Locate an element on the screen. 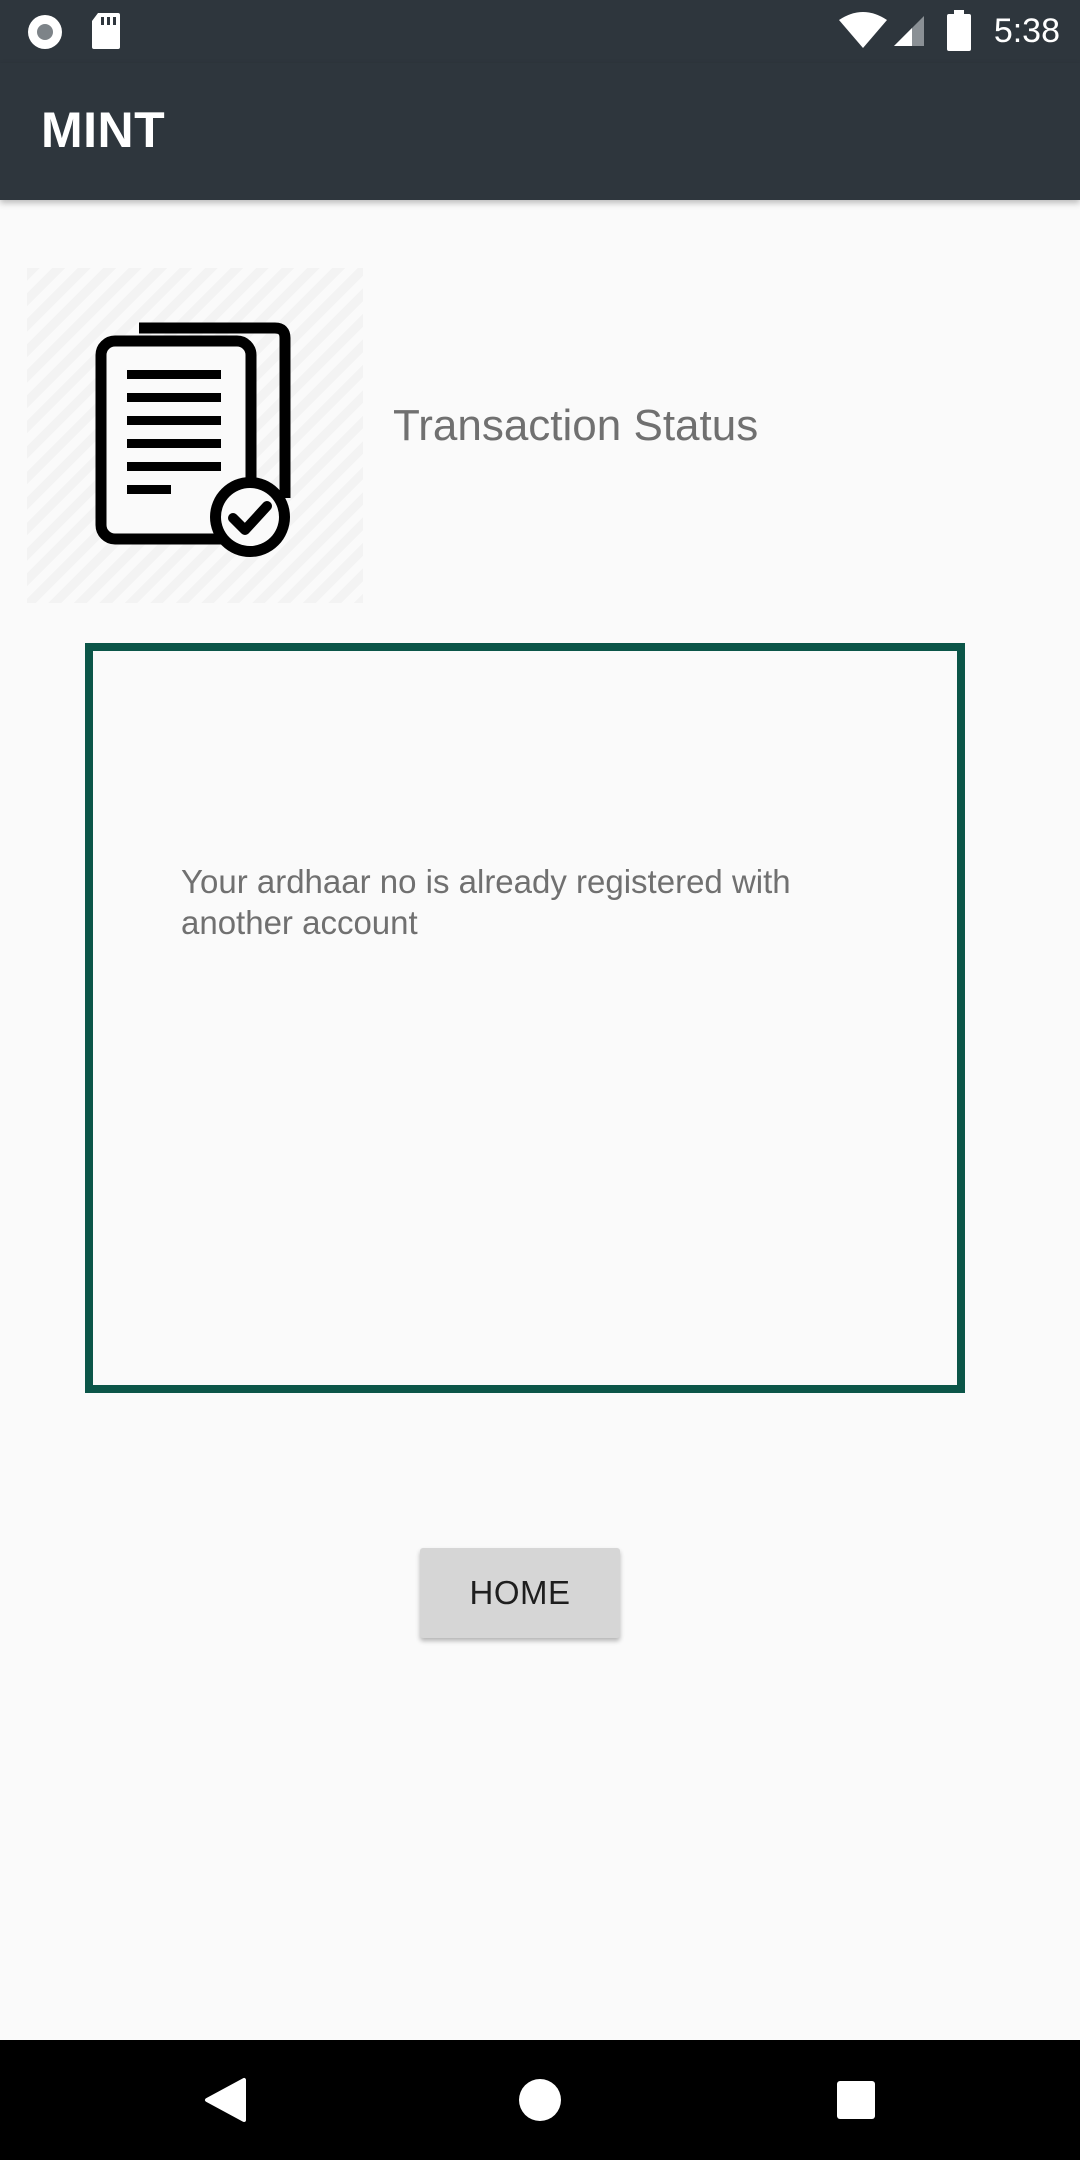 The height and width of the screenshot is (2160, 1080). app-bar: MINT is located at coordinates (540, 131).